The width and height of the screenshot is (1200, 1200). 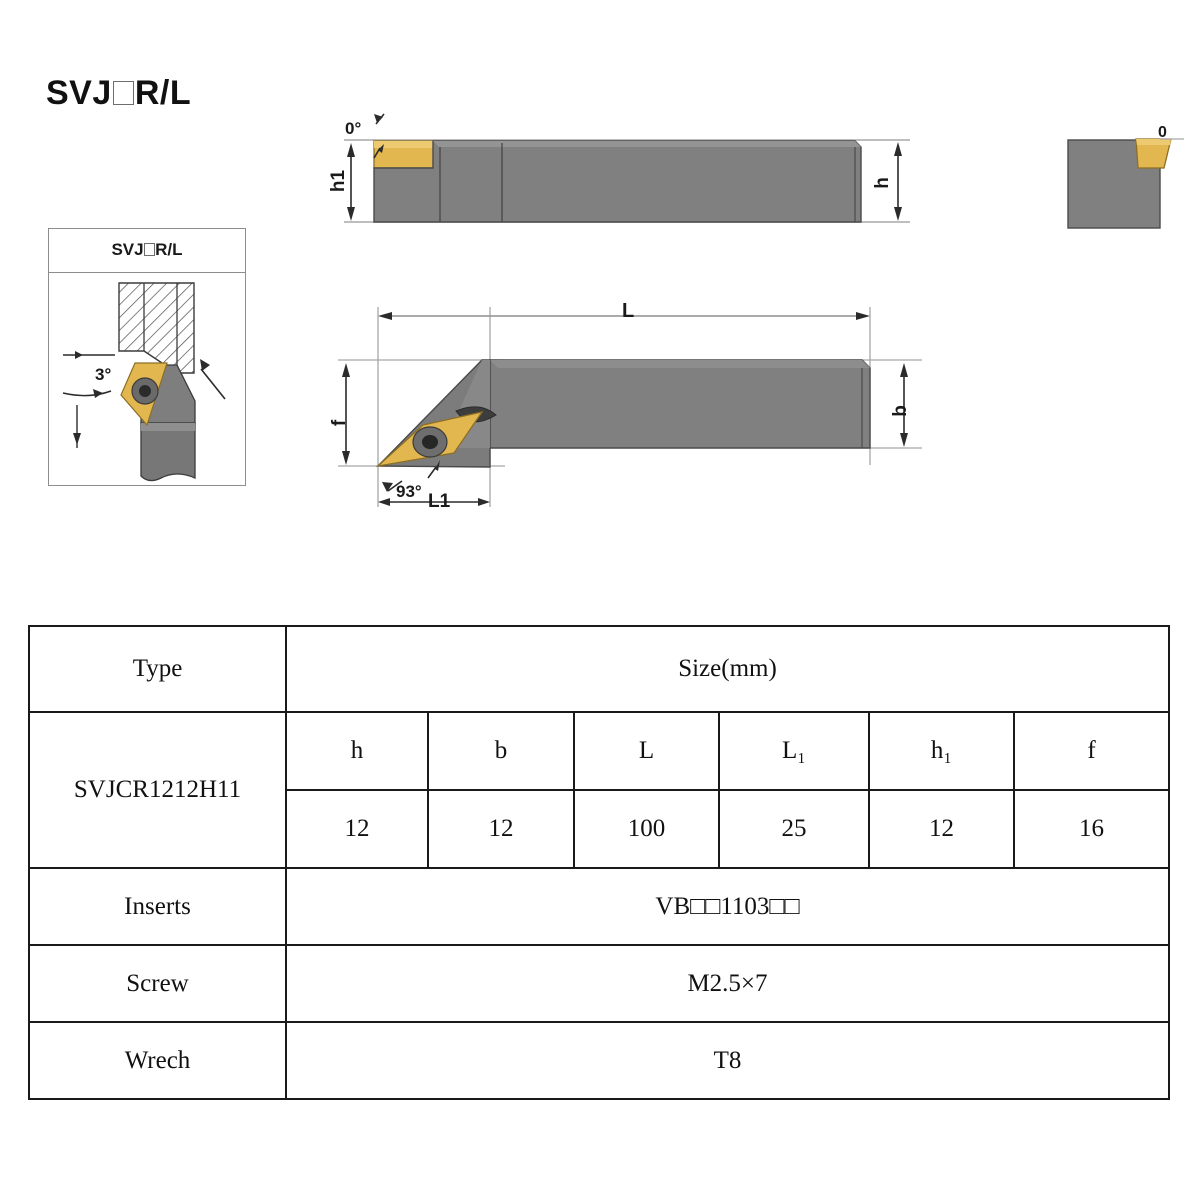 What do you see at coordinates (727, 1060) in the screenshot?
I see `value-wrench: T8` at bounding box center [727, 1060].